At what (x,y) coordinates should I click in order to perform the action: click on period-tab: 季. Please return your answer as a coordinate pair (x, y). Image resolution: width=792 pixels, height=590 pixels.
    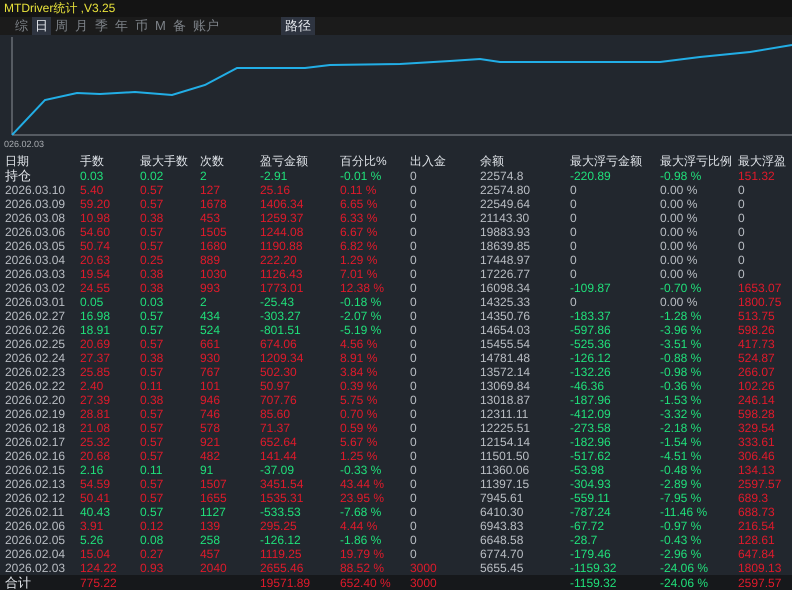
    Looking at the image, I should click on (101, 26).